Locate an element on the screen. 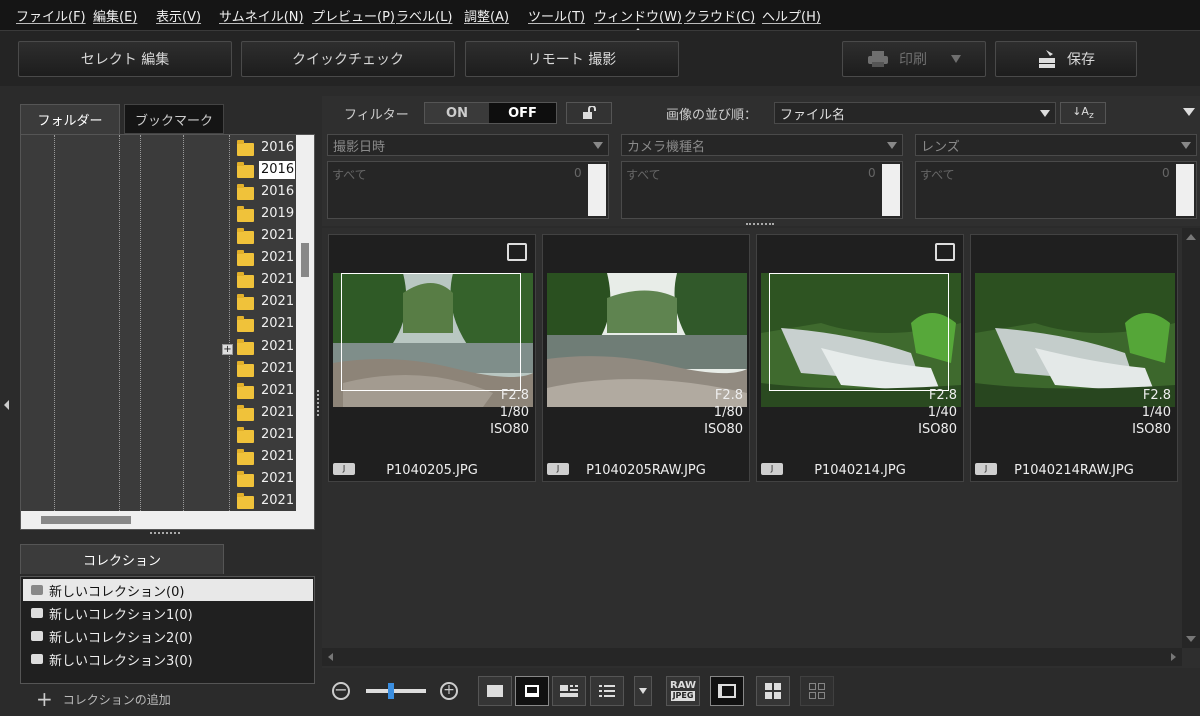  menu-preview: プレビュー(P) is located at coordinates (353, 15).